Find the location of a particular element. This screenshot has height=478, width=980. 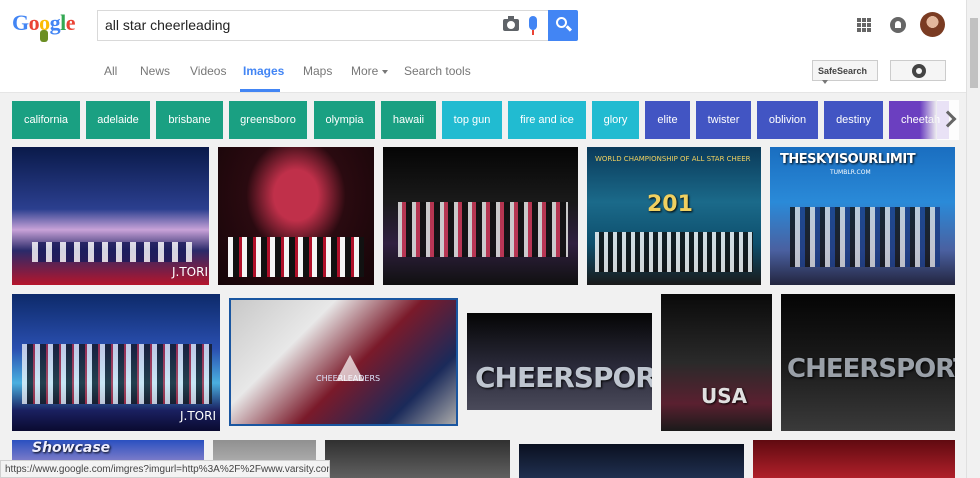

chip-label: adelaide is located at coordinates (118, 120).